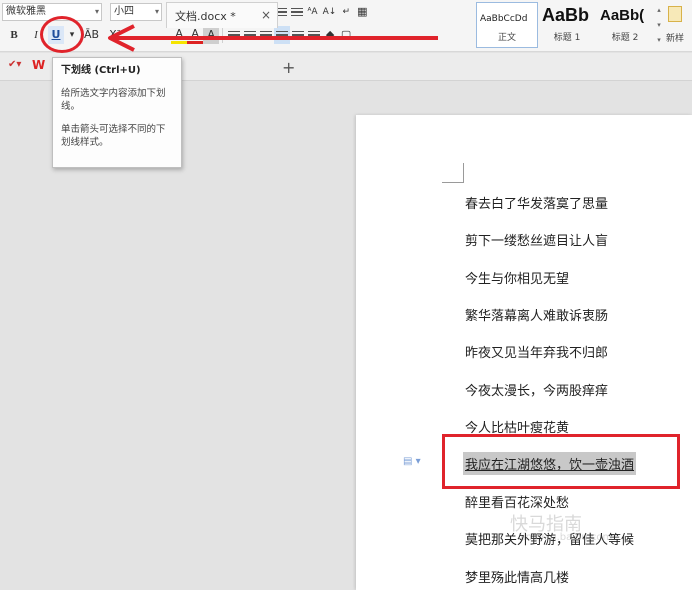  I want to click on watermark-url: jingyan.baidu.com, so click(566, 537).